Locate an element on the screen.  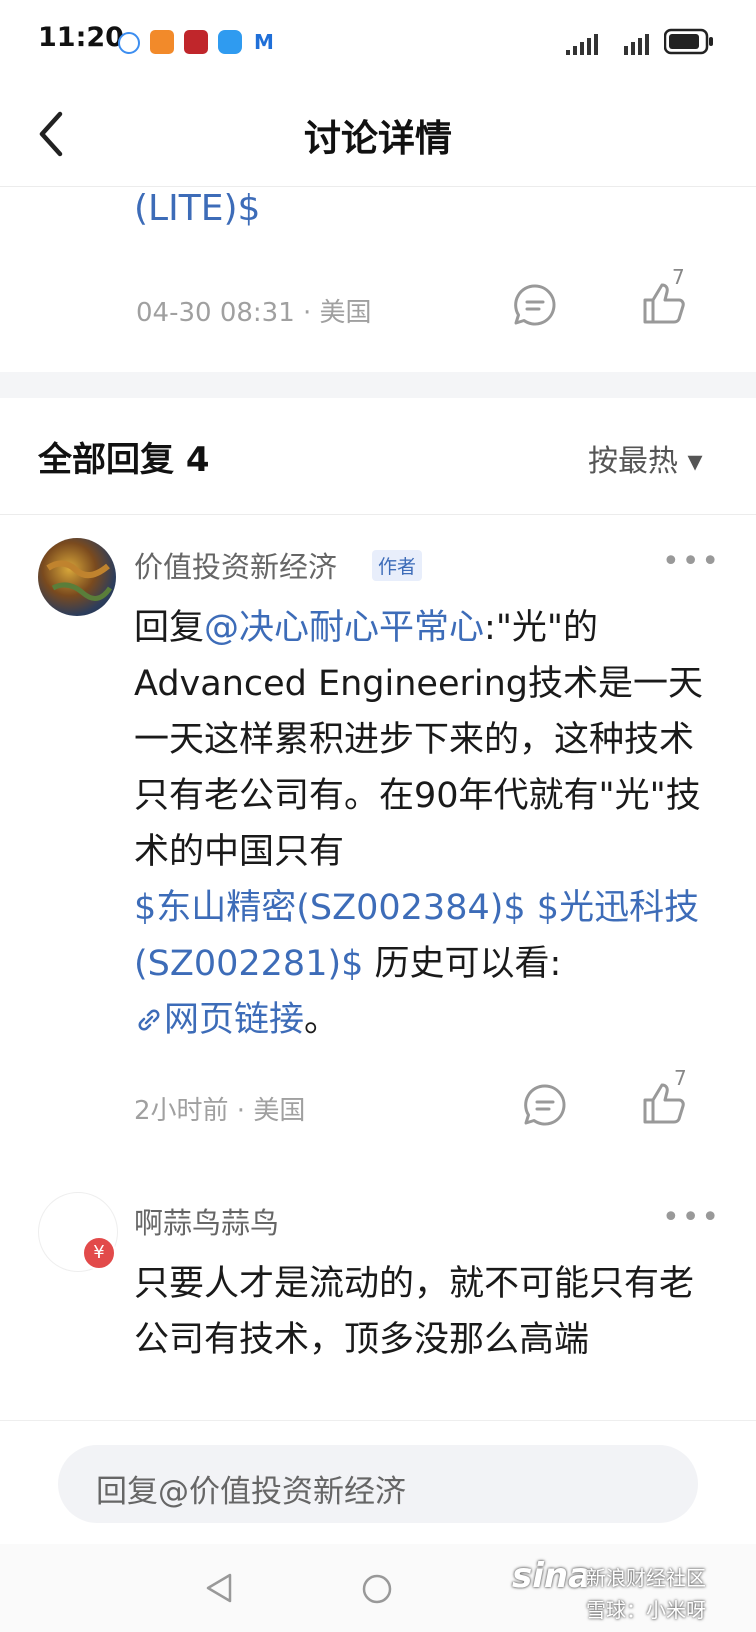
sort-dropdown: 按最热 ▾ is located at coordinates (645, 458).